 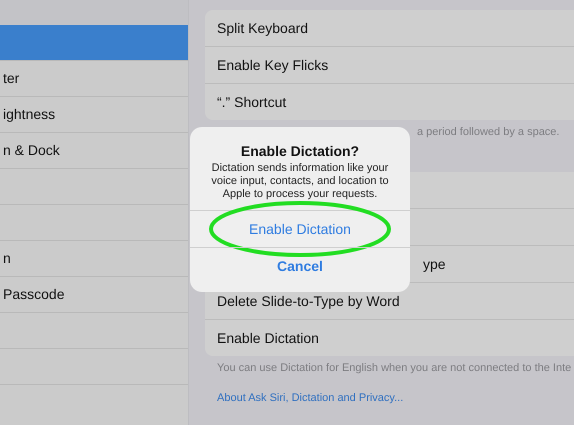 I want to click on dialog-title: Enable Dictation?, so click(x=300, y=151).